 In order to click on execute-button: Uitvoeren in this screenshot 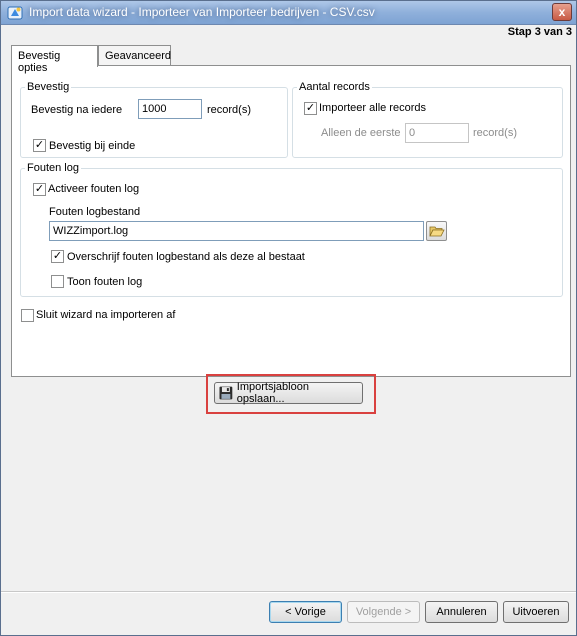, I will do `click(536, 612)`.